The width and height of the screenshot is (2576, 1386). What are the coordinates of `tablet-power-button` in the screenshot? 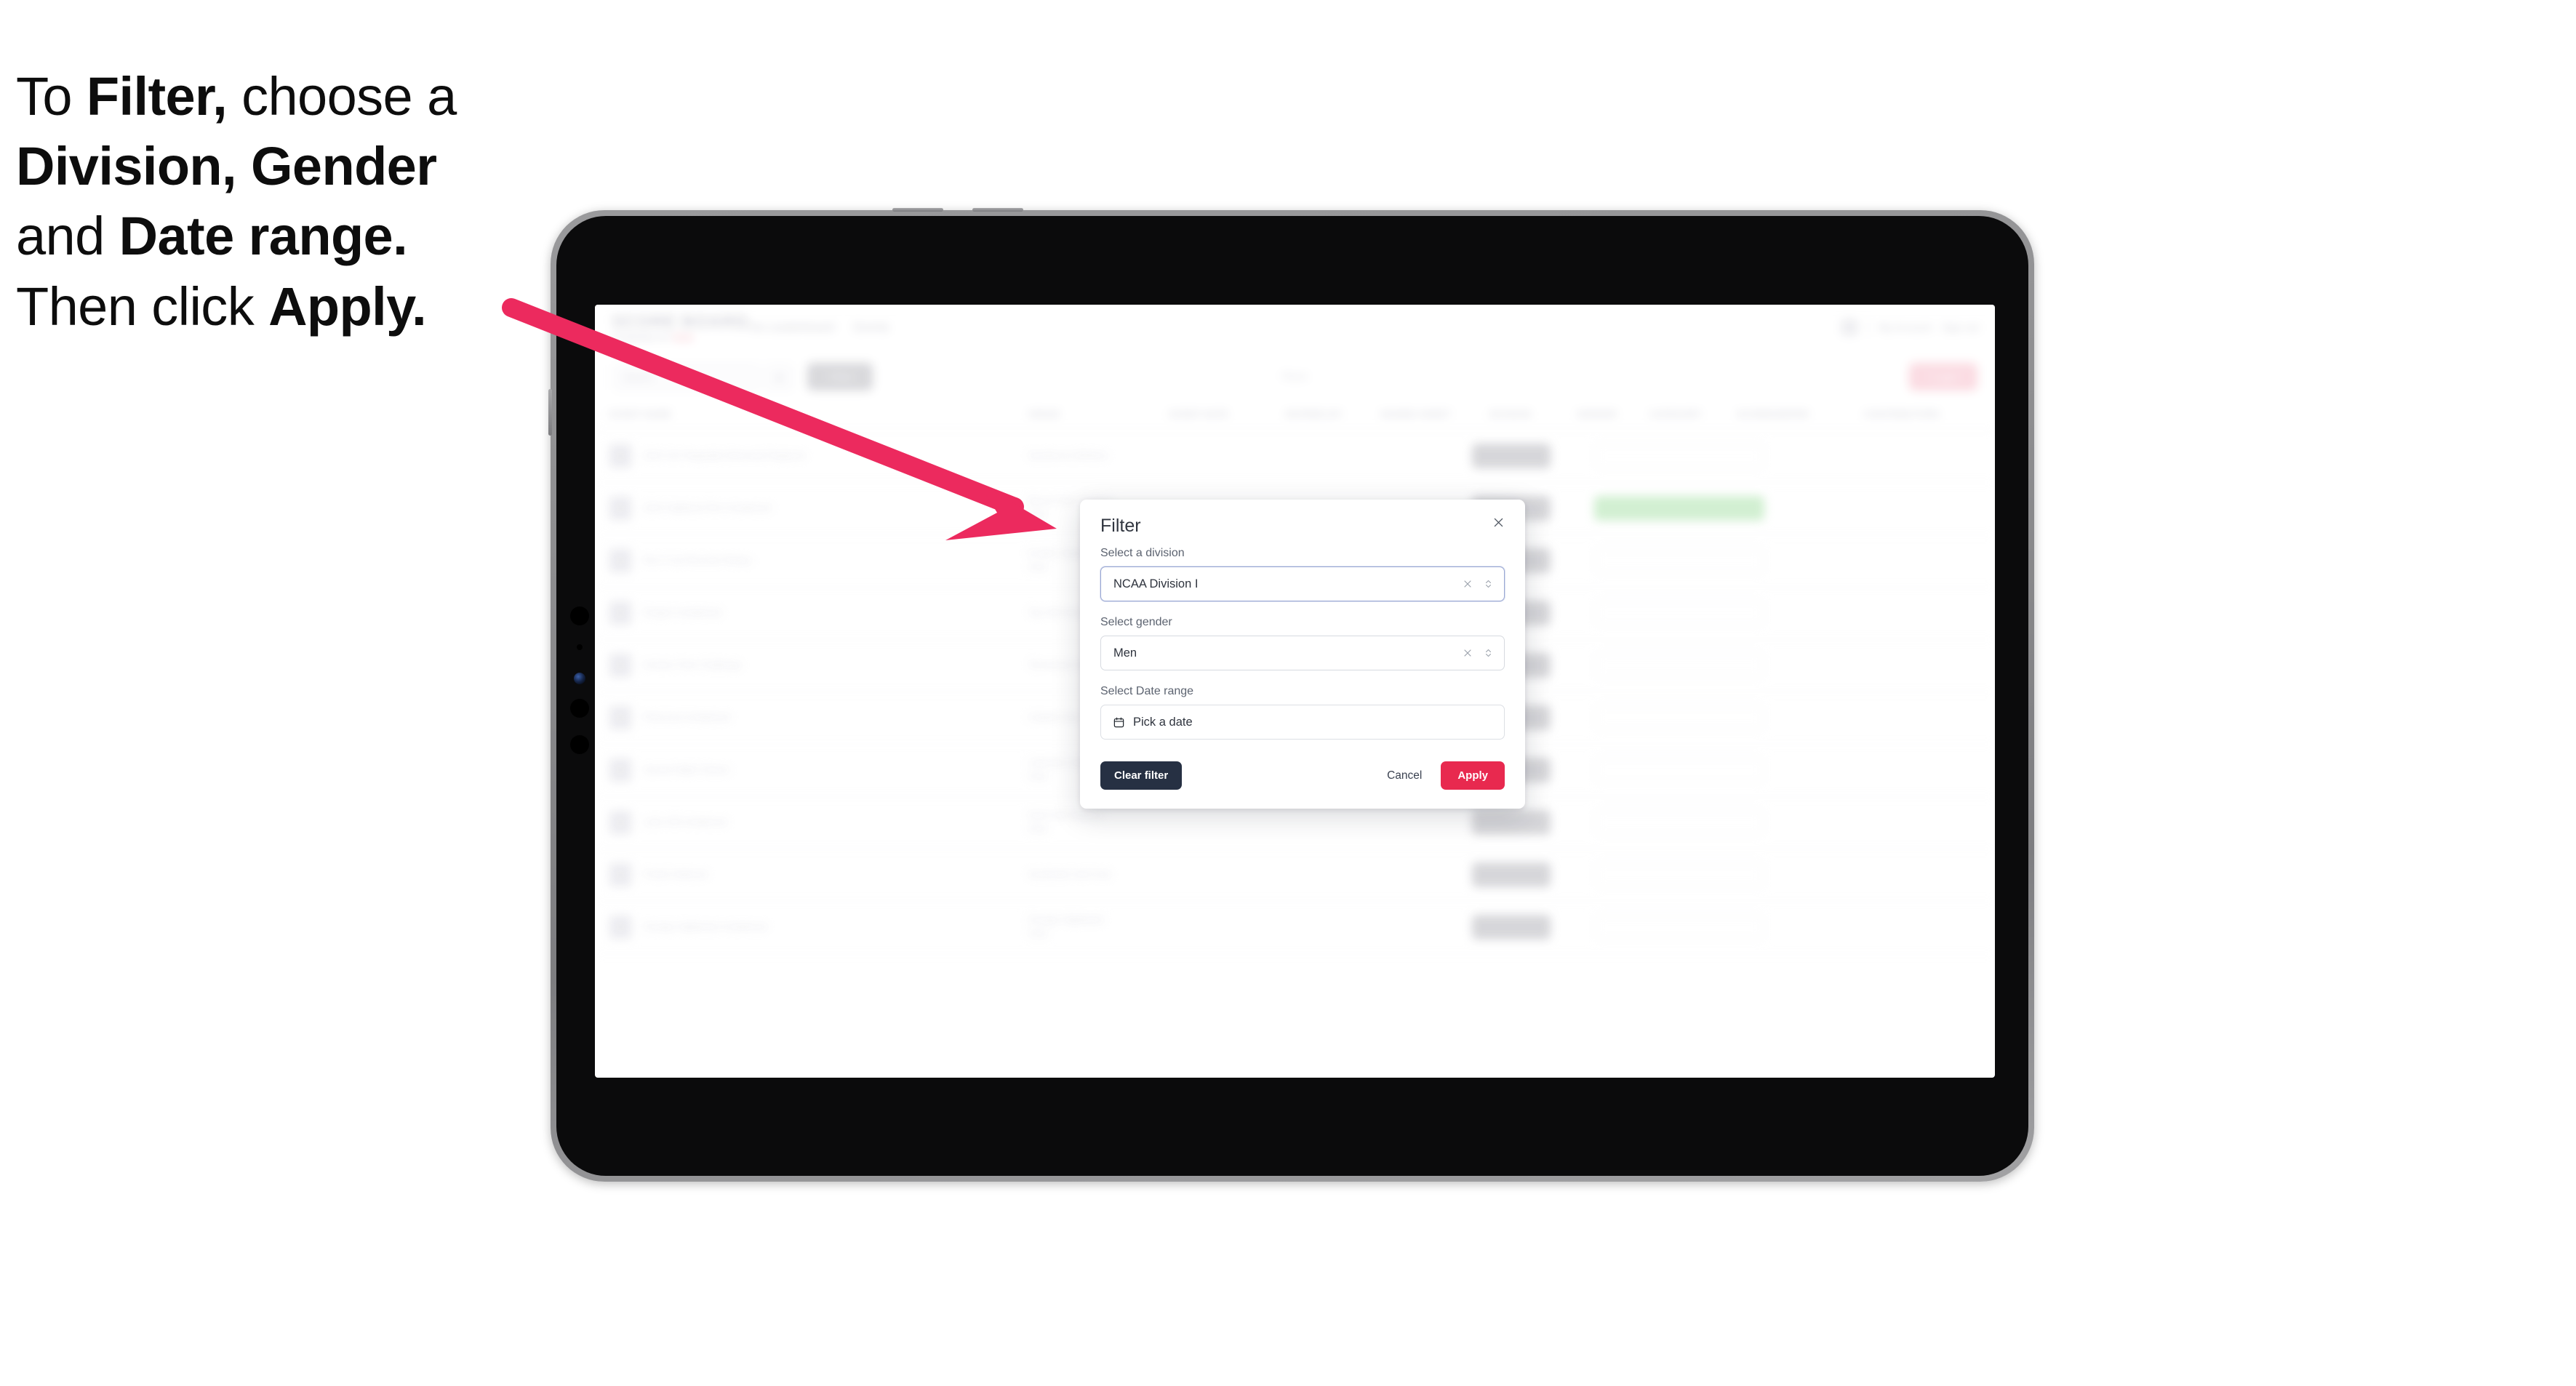 It's located at (550, 413).